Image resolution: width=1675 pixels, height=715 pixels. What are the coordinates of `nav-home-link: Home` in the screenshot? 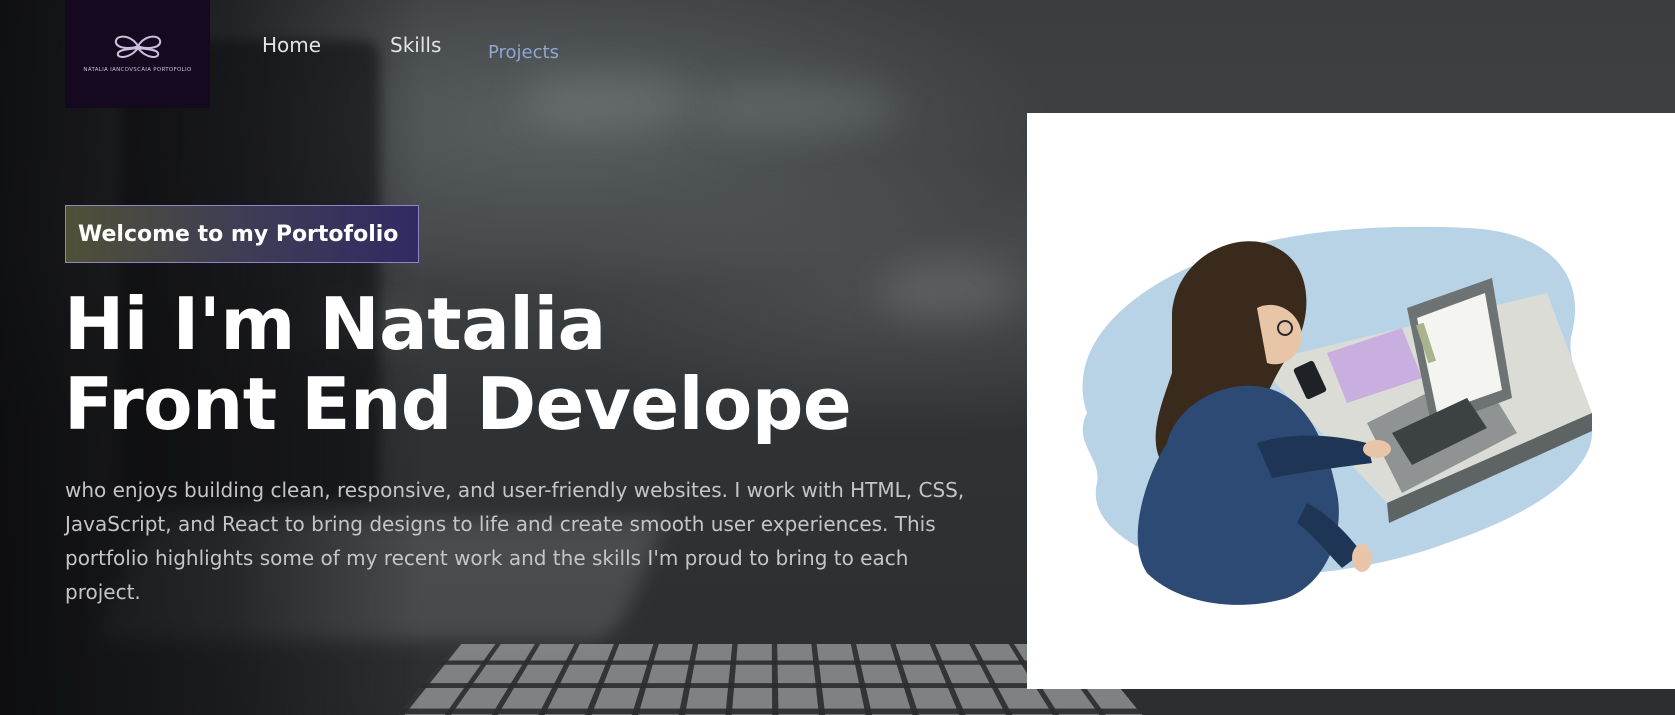 It's located at (291, 45).